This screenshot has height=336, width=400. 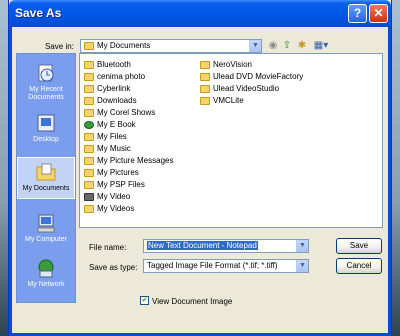 What do you see at coordinates (114, 64) in the screenshot?
I see `folder-name: Bluetooth` at bounding box center [114, 64].